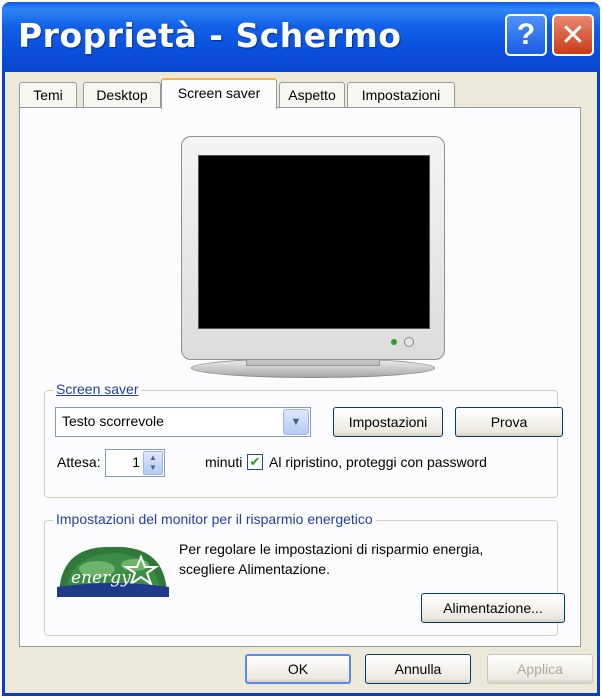  Describe the element at coordinates (388, 422) in the screenshot. I see `settings-button: Impostazioni` at that location.